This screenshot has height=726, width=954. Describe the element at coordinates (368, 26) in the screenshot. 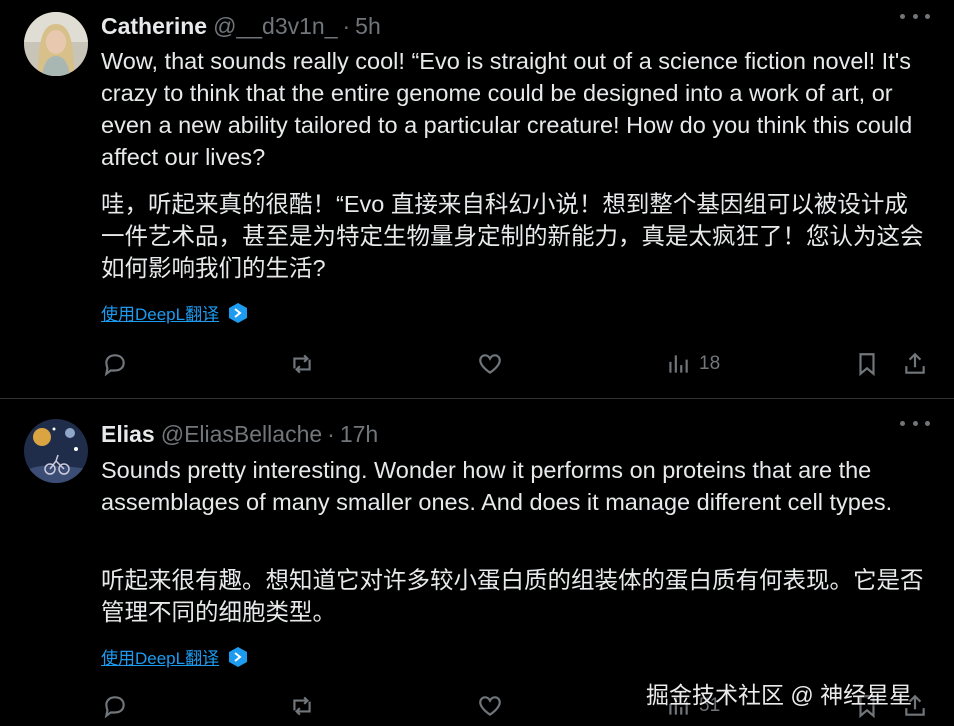

I see `timestamp: 5h` at that location.